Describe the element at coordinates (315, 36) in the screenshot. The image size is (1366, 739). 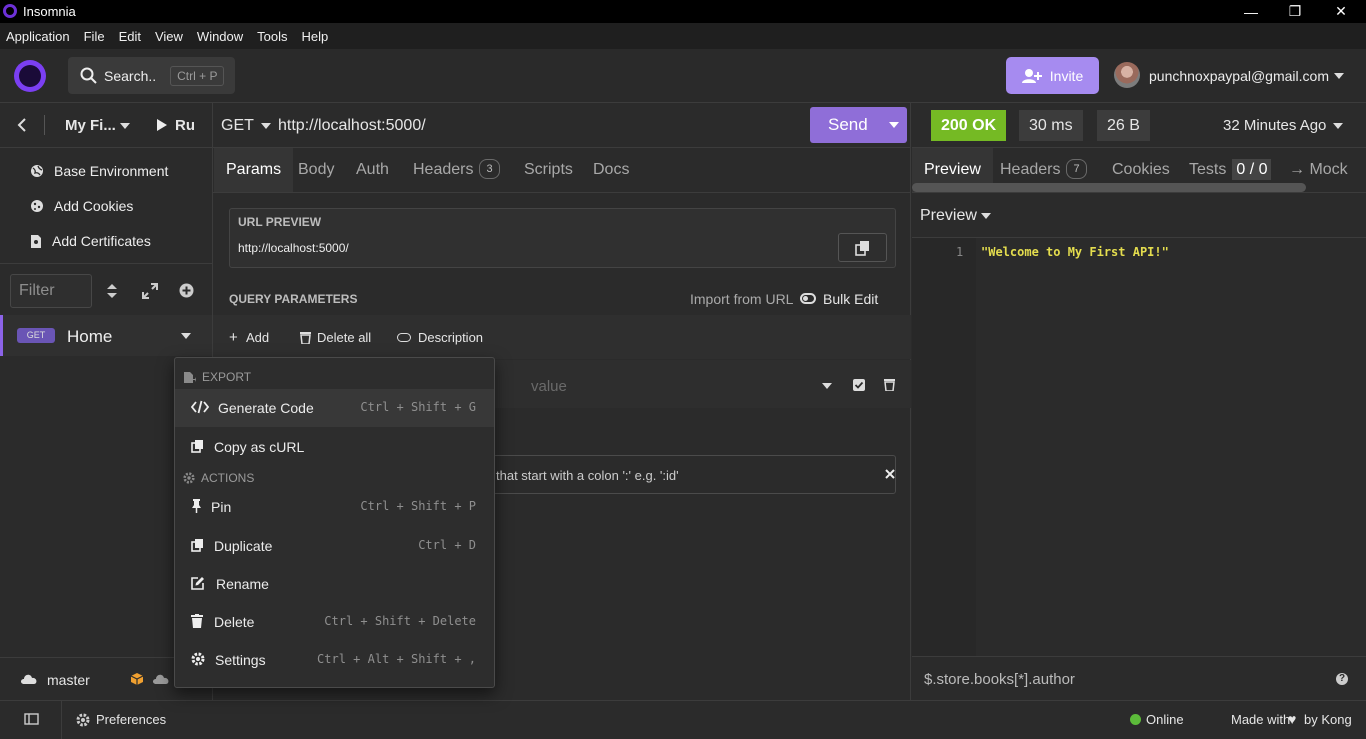
I see `menu-help: Help` at that location.